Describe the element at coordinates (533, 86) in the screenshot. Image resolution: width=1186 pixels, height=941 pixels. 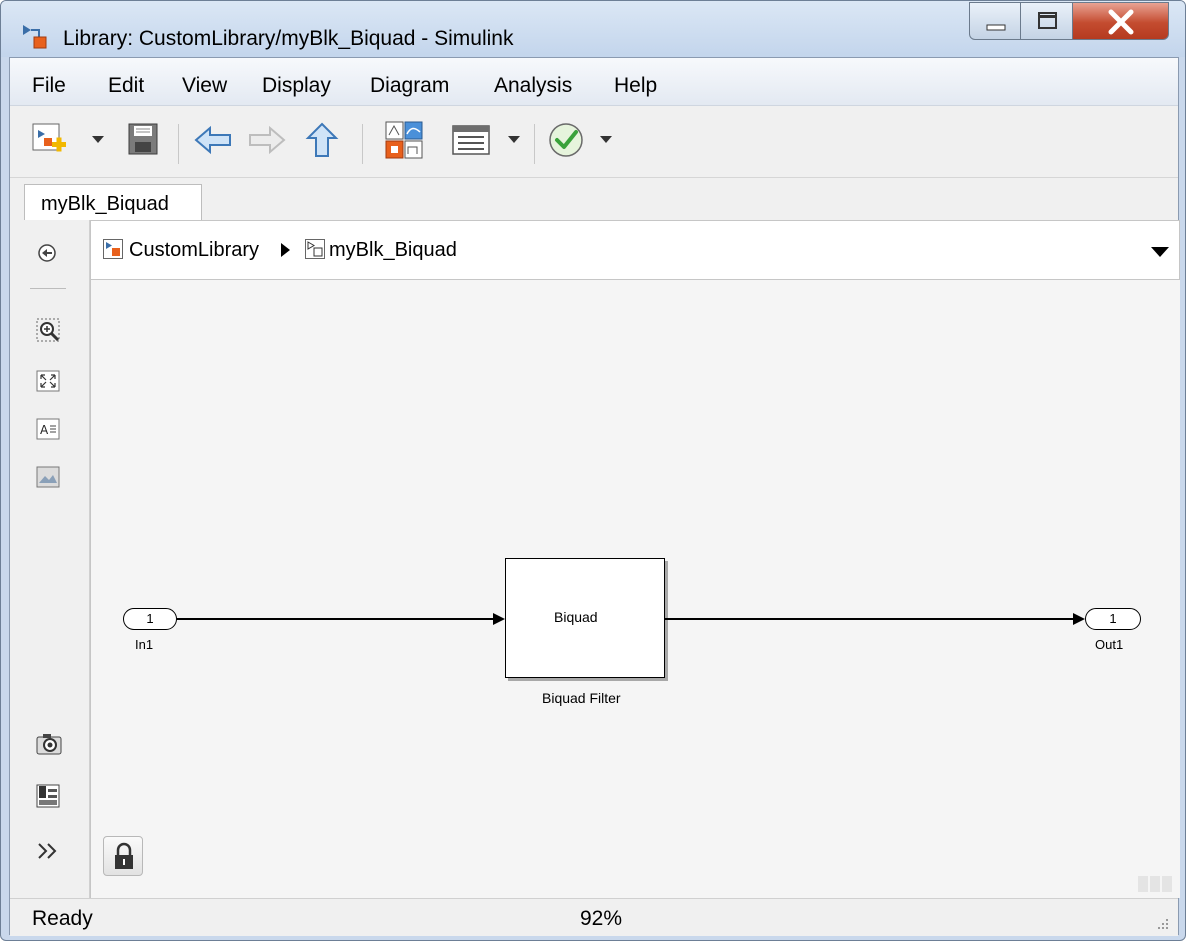
I see `menu-analysis: Analysis` at that location.